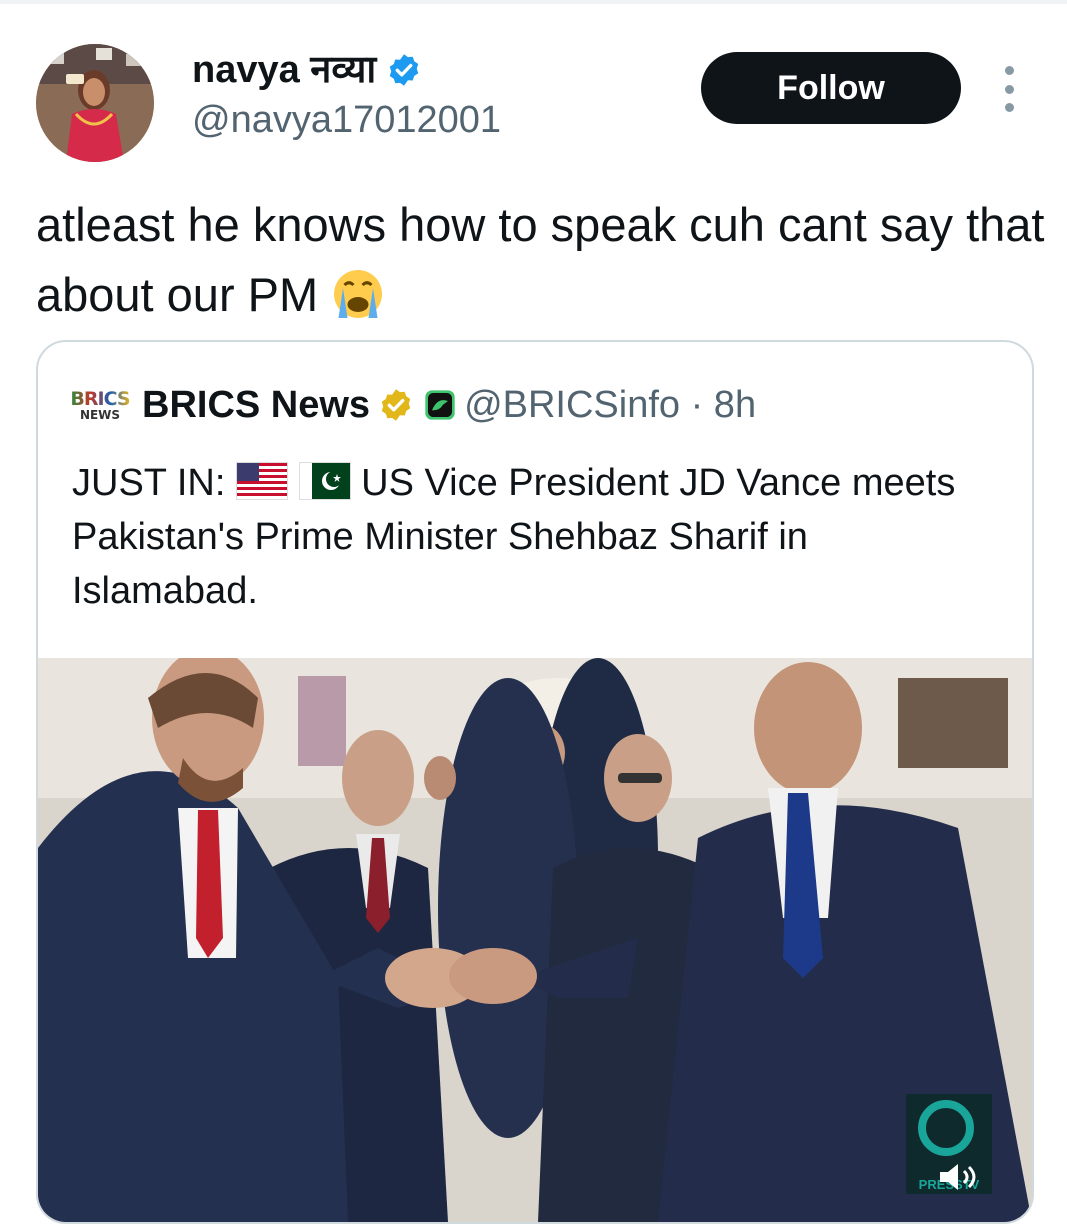 The image size is (1067, 1224). I want to click on more-options-icon, so click(1009, 89).